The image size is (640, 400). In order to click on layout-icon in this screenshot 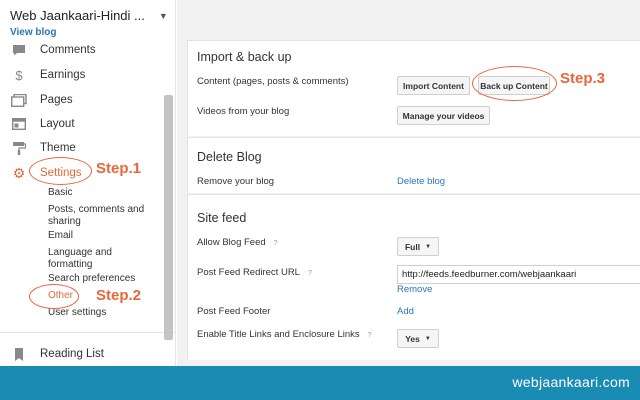, I will do `click(19, 124)`.